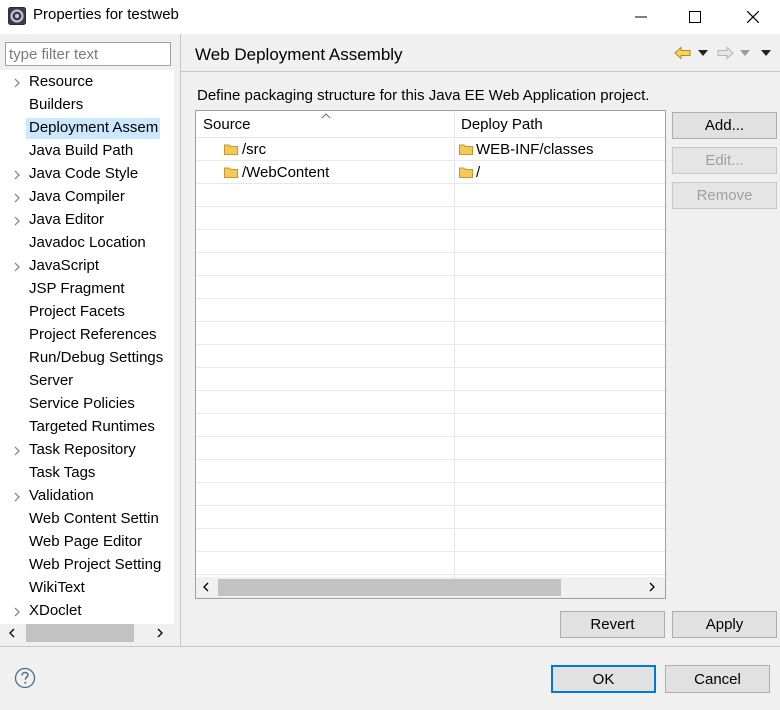 The width and height of the screenshot is (780, 710). I want to click on help-icon, so click(25, 678).